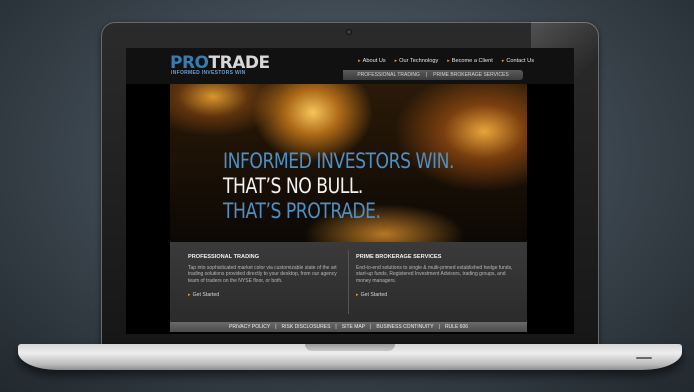 This screenshot has width=694, height=392. What do you see at coordinates (388, 75) in the screenshot?
I see `service-link-professional-trading: PROFESSIONAL TRADING` at bounding box center [388, 75].